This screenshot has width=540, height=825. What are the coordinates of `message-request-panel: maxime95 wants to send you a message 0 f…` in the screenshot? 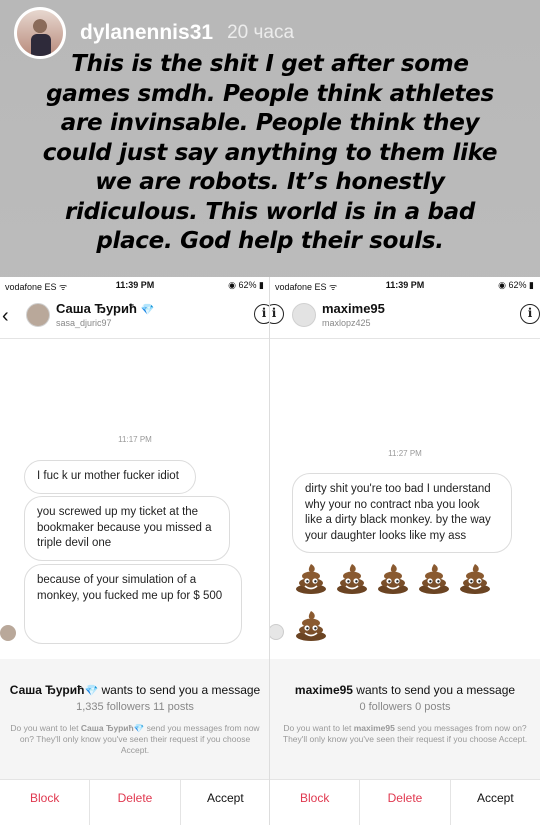 It's located at (405, 719).